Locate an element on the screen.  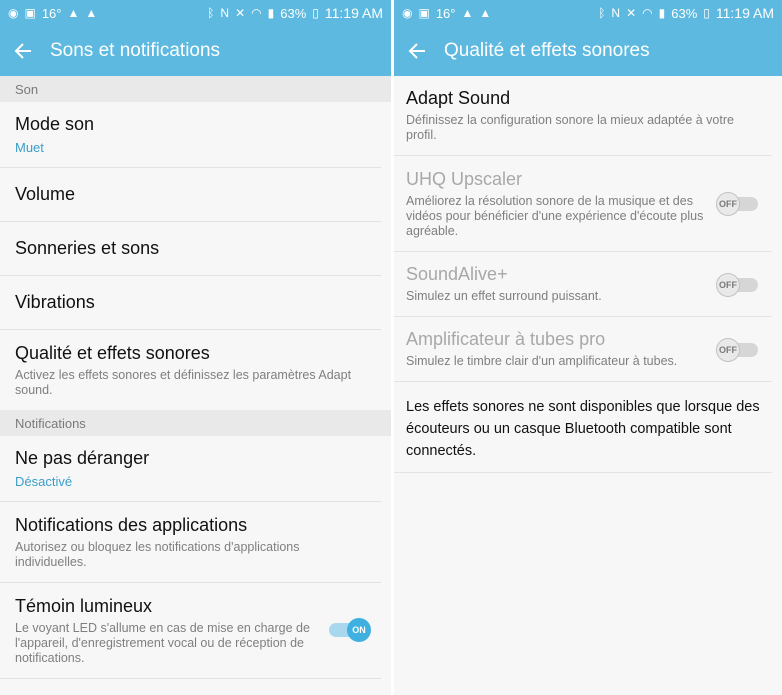
uhq-toggle: OFF is located at coordinates (737, 204).